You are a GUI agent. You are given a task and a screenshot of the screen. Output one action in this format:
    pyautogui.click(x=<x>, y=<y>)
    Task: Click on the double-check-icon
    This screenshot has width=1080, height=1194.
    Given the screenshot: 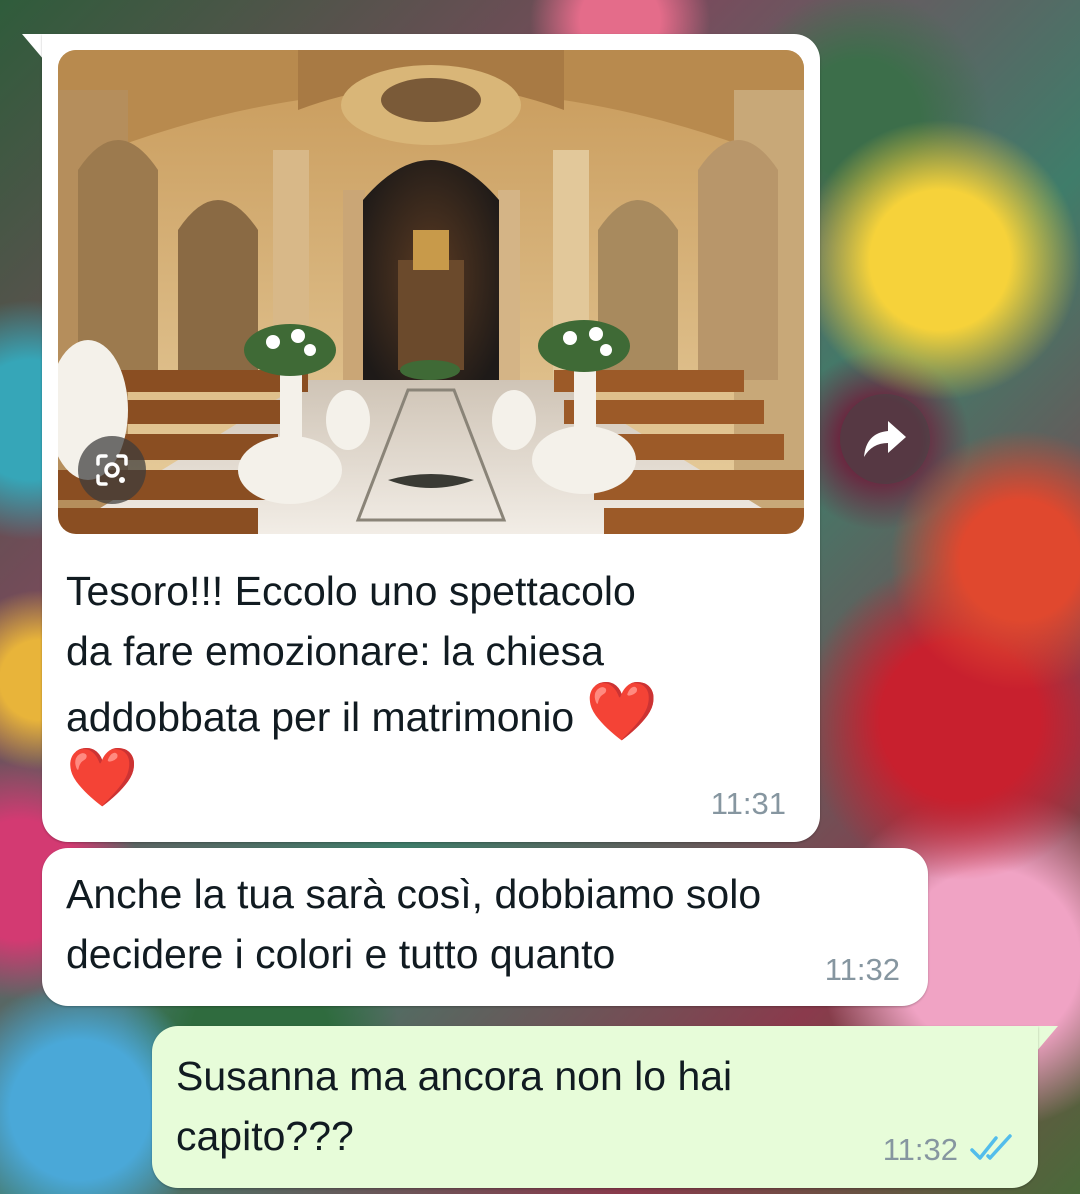 What is the action you would take?
    pyautogui.click(x=991, y=1147)
    